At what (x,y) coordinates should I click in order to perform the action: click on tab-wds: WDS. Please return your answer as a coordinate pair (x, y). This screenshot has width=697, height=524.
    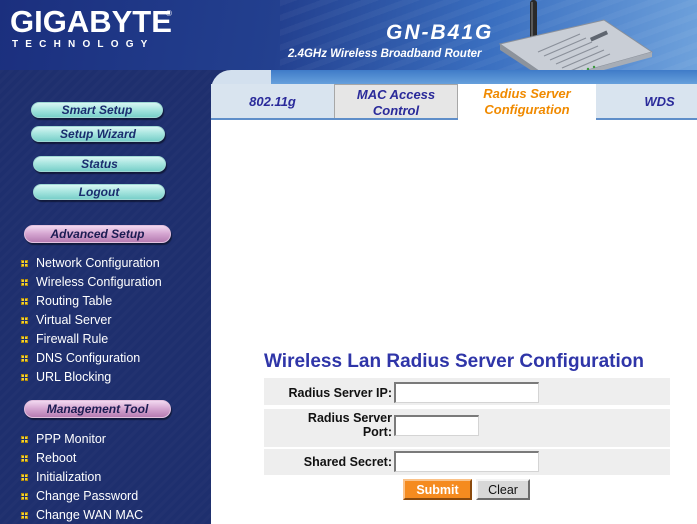
    Looking at the image, I should click on (646, 102).